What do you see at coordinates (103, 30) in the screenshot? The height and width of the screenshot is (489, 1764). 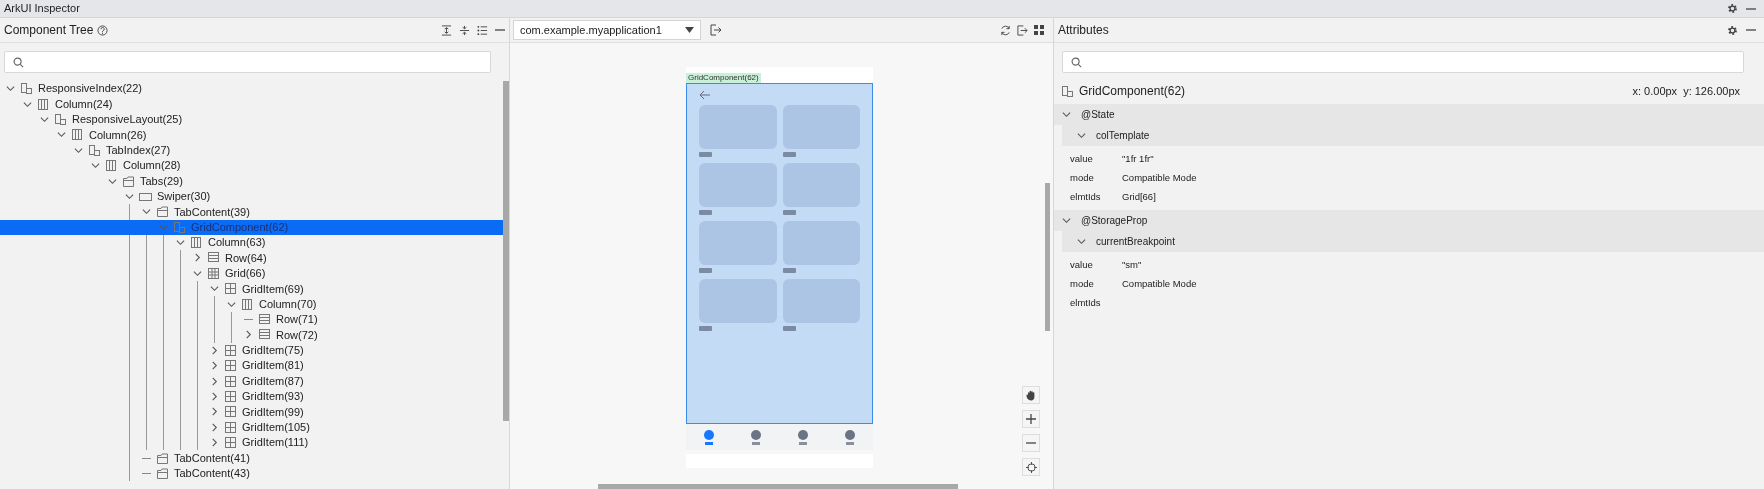 I see `help-icon` at bounding box center [103, 30].